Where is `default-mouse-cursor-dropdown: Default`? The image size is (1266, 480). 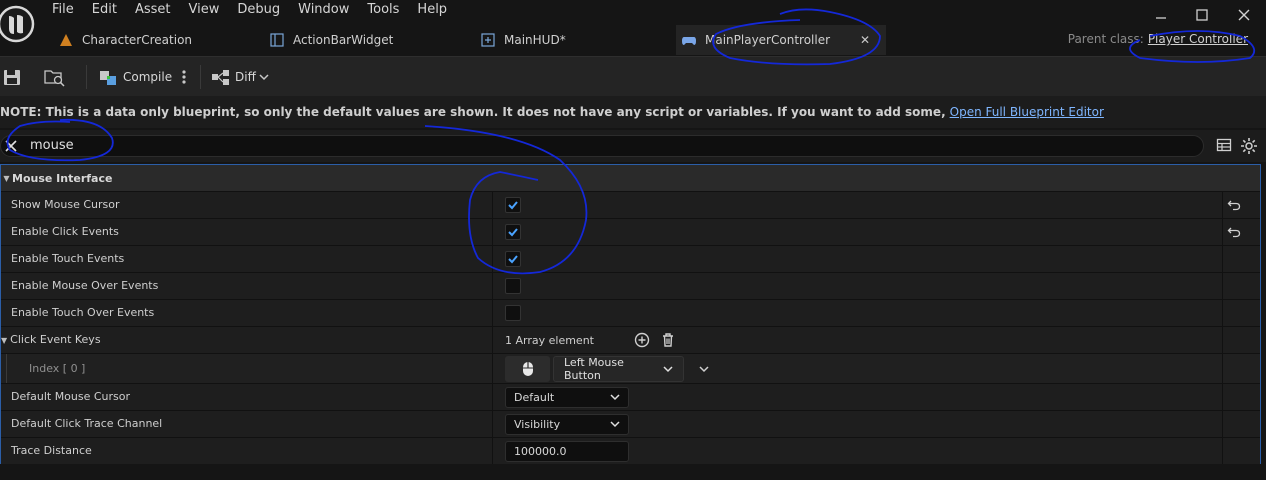 default-mouse-cursor-dropdown: Default is located at coordinates (567, 397).